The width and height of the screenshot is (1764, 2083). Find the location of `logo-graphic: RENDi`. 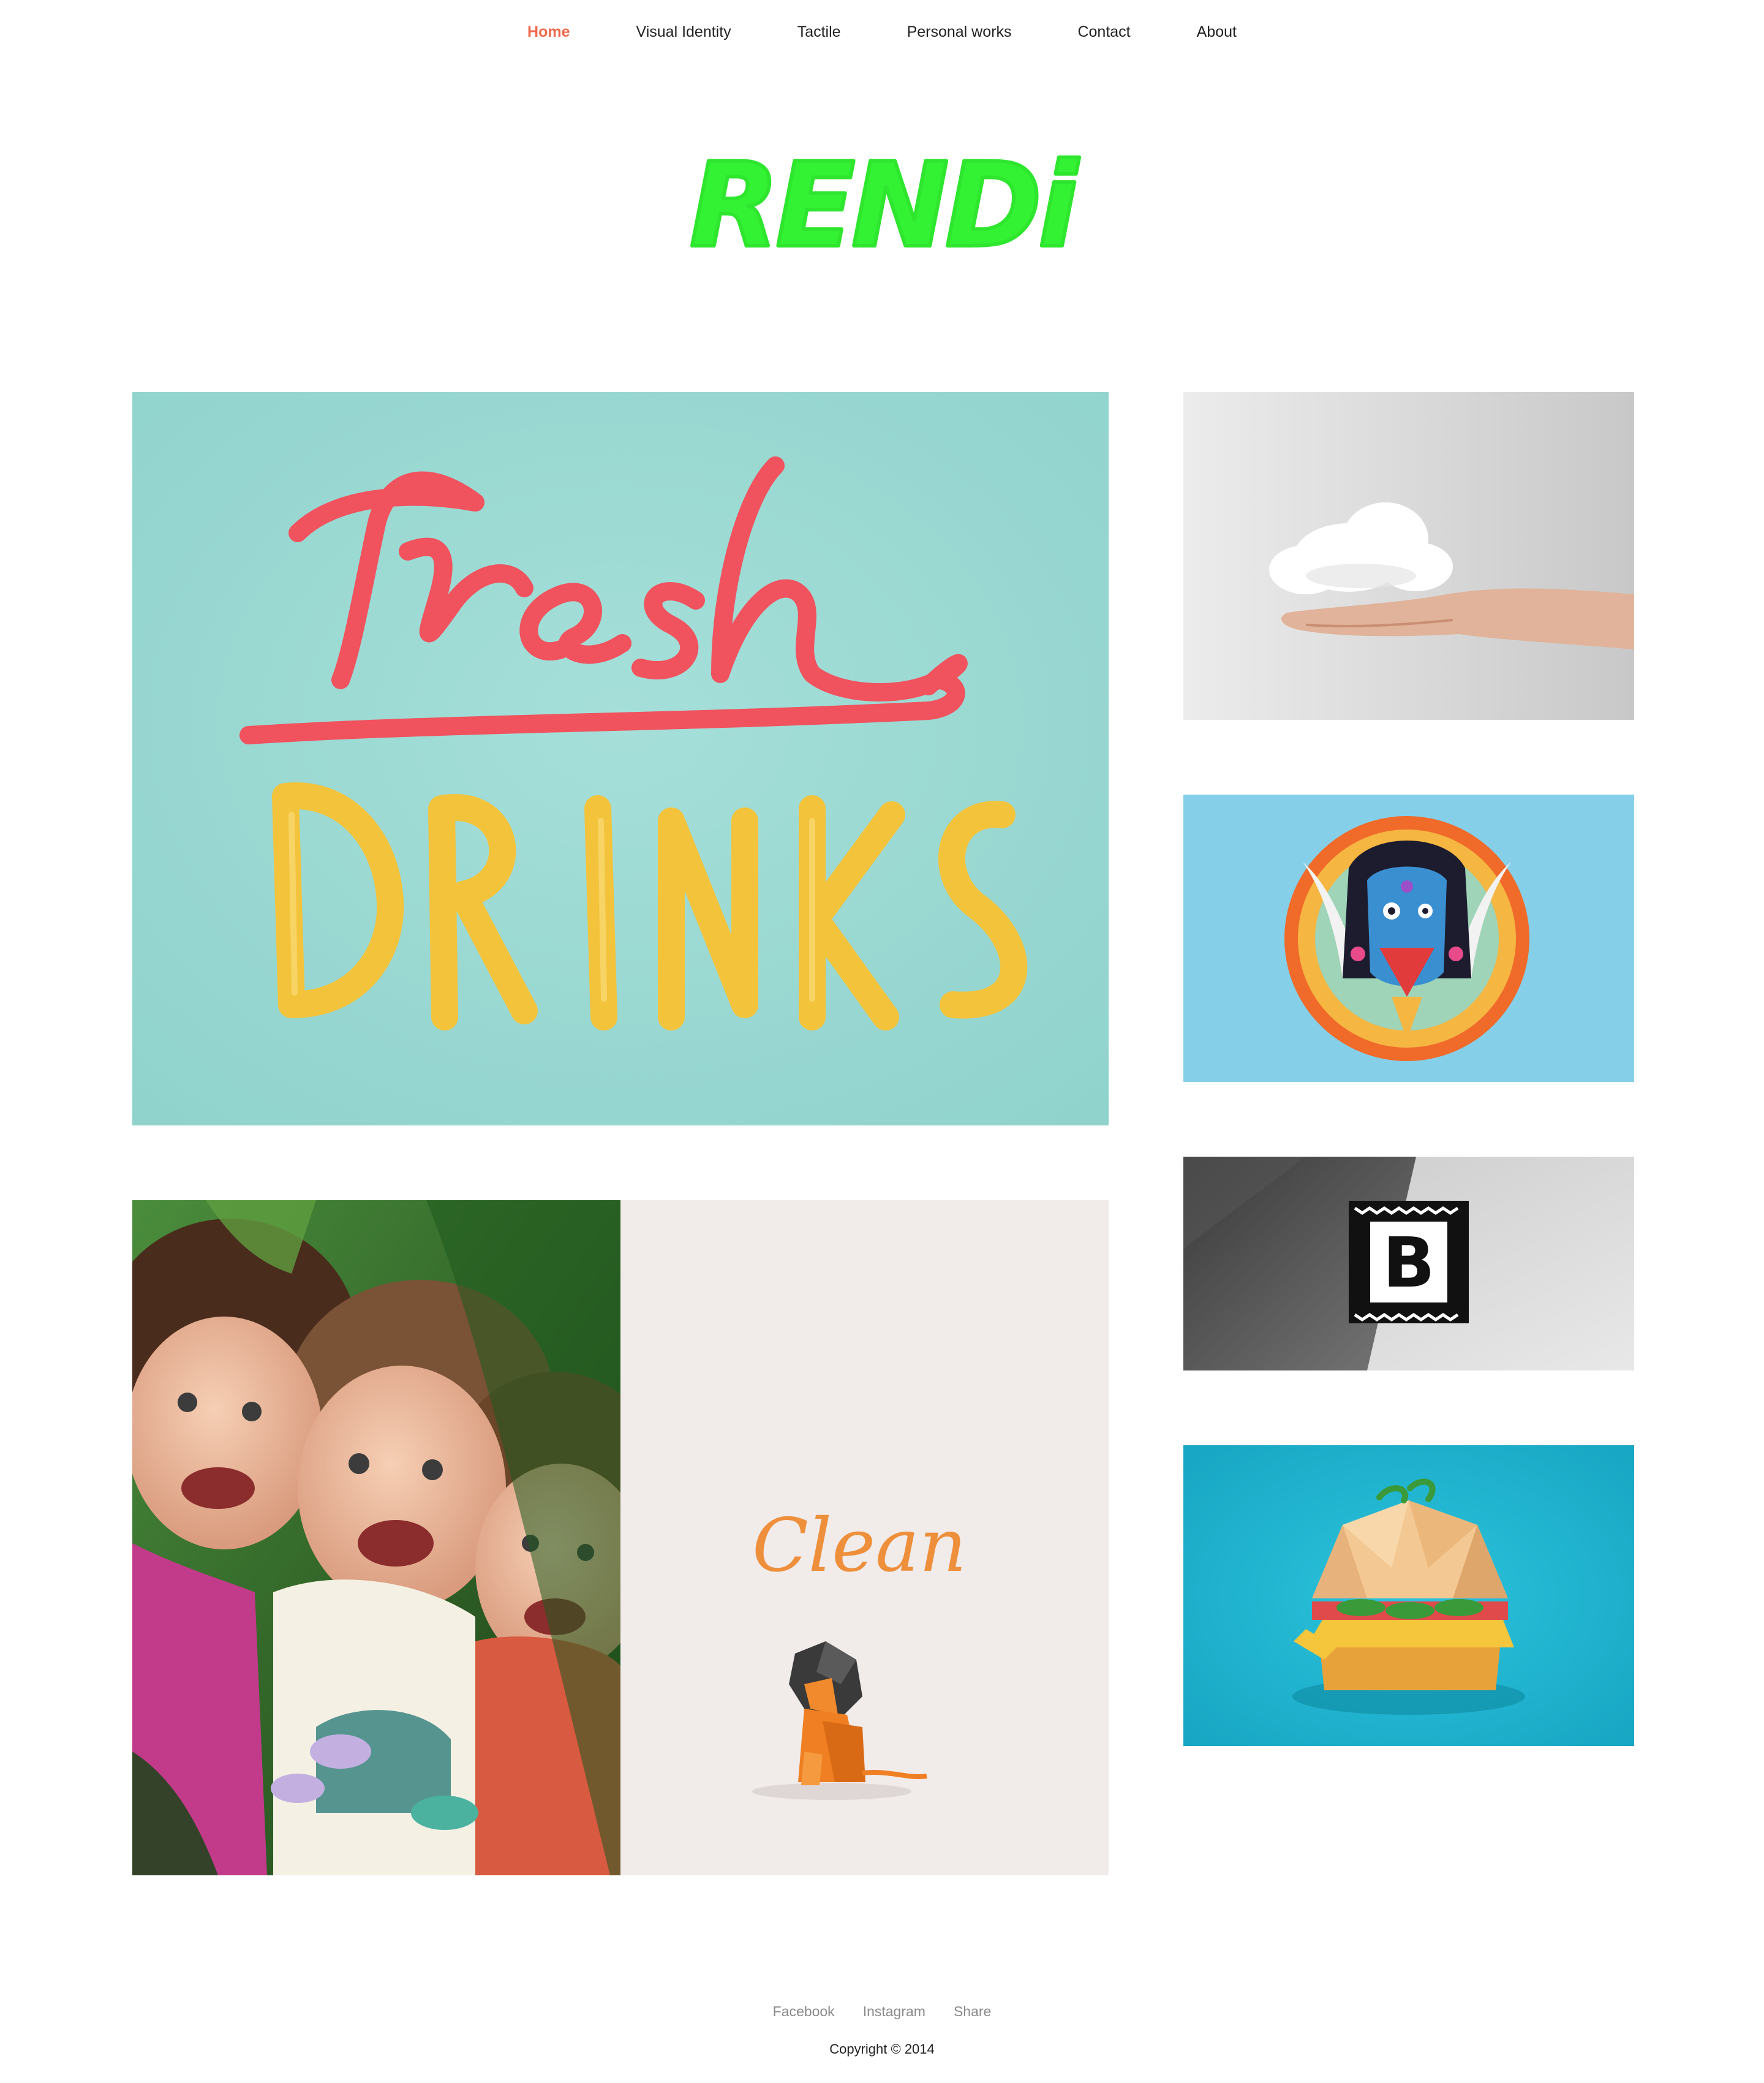

logo-graphic: RENDi is located at coordinates (886, 206).